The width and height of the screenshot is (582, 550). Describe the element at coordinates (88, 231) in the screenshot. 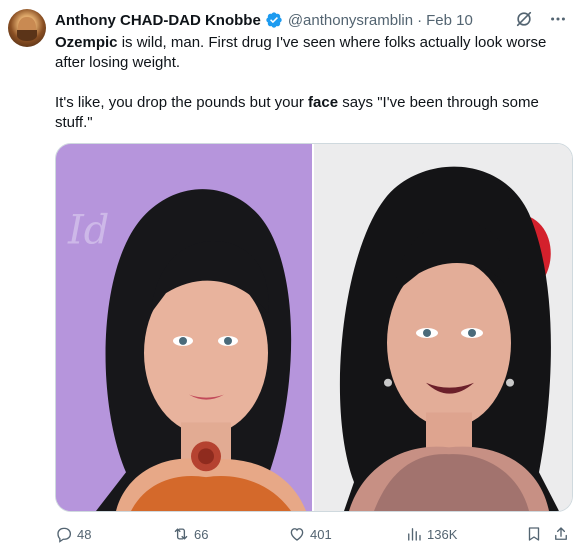

I see `svg-text: Id` at that location.